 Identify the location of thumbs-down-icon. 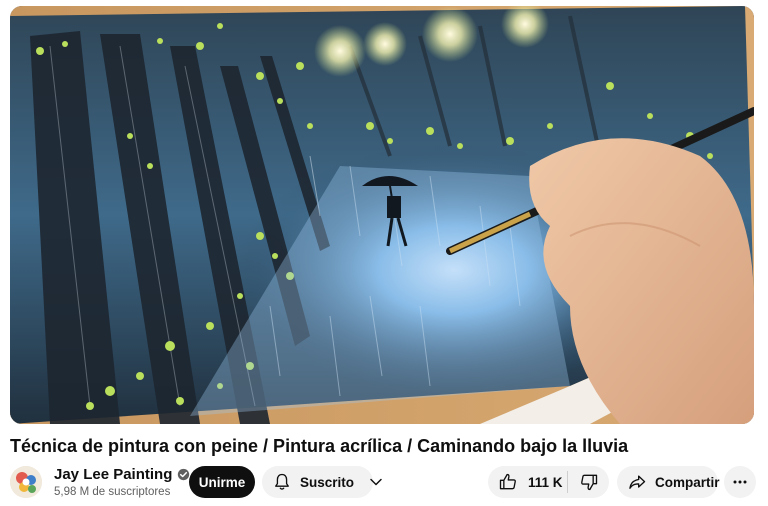
(588, 482).